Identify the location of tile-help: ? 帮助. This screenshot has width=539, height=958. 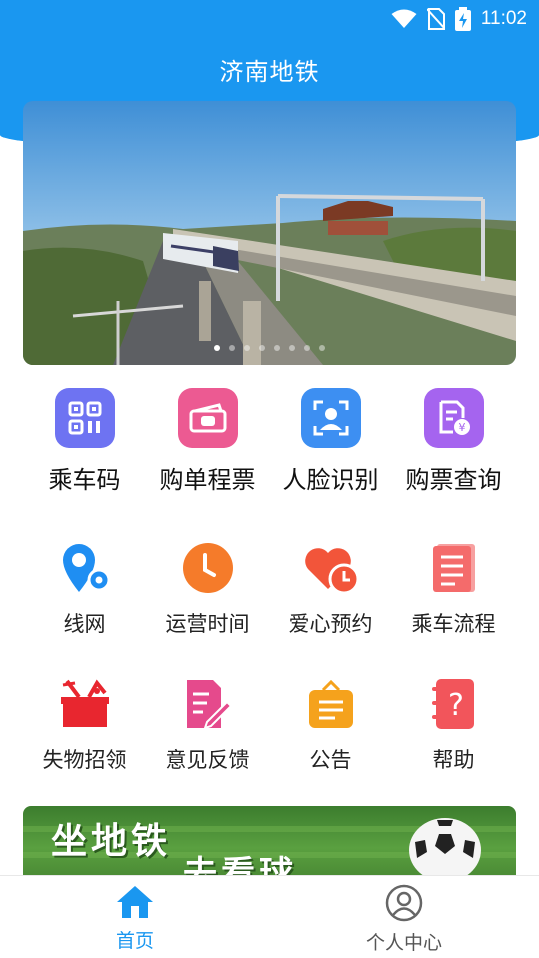
(453, 724).